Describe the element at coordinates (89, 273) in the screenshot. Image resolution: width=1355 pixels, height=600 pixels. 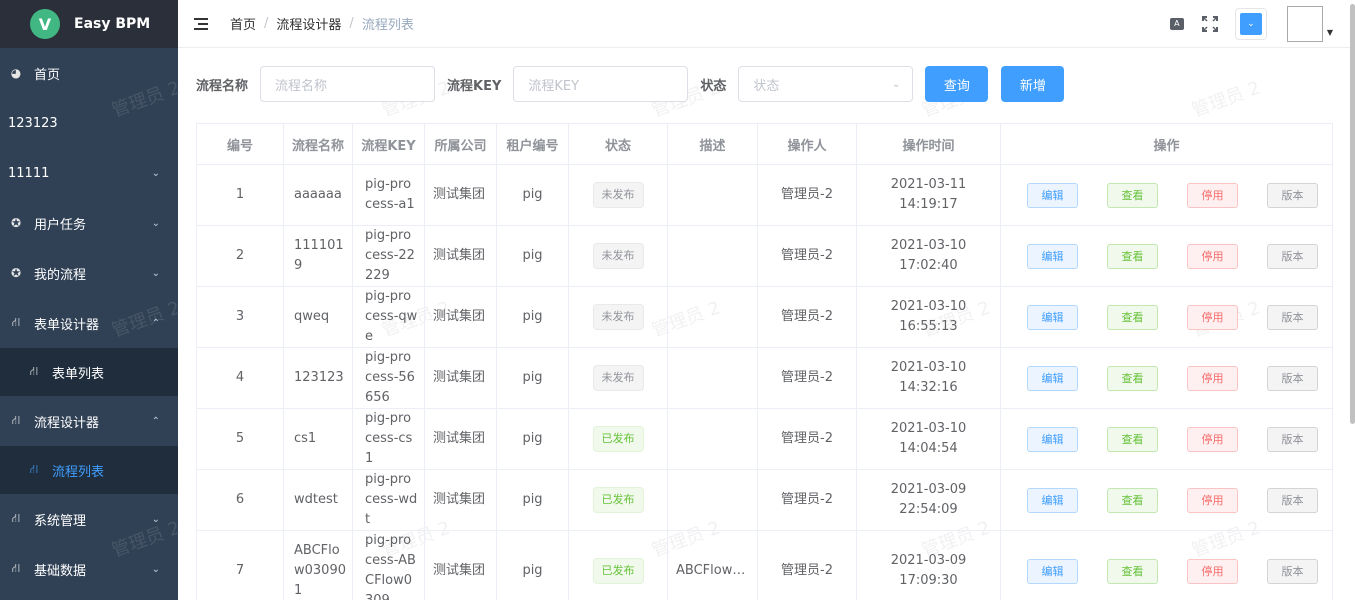
I see `sidebar-item-4: ✪ 我的流程 ⌄` at that location.